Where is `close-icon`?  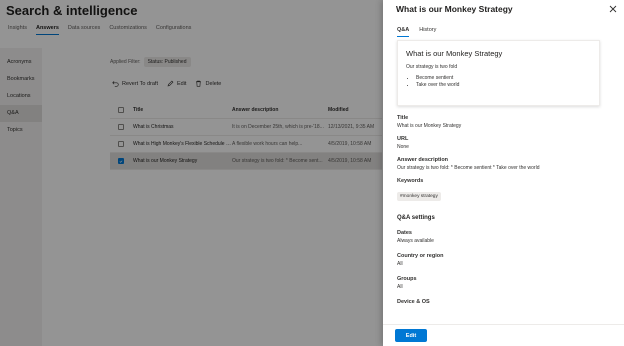 close-icon is located at coordinates (613, 9).